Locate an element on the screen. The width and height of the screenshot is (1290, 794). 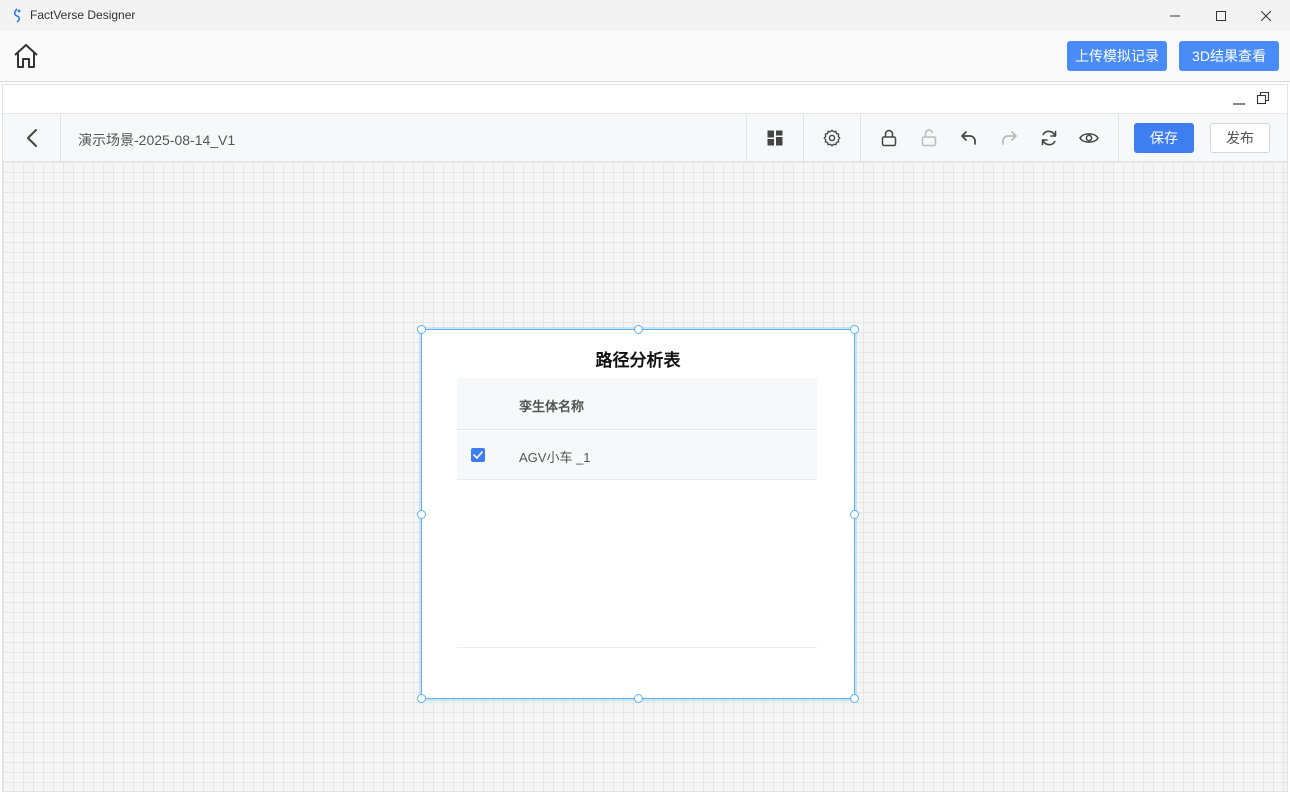
resize-handle-bottom-left is located at coordinates (421, 698).